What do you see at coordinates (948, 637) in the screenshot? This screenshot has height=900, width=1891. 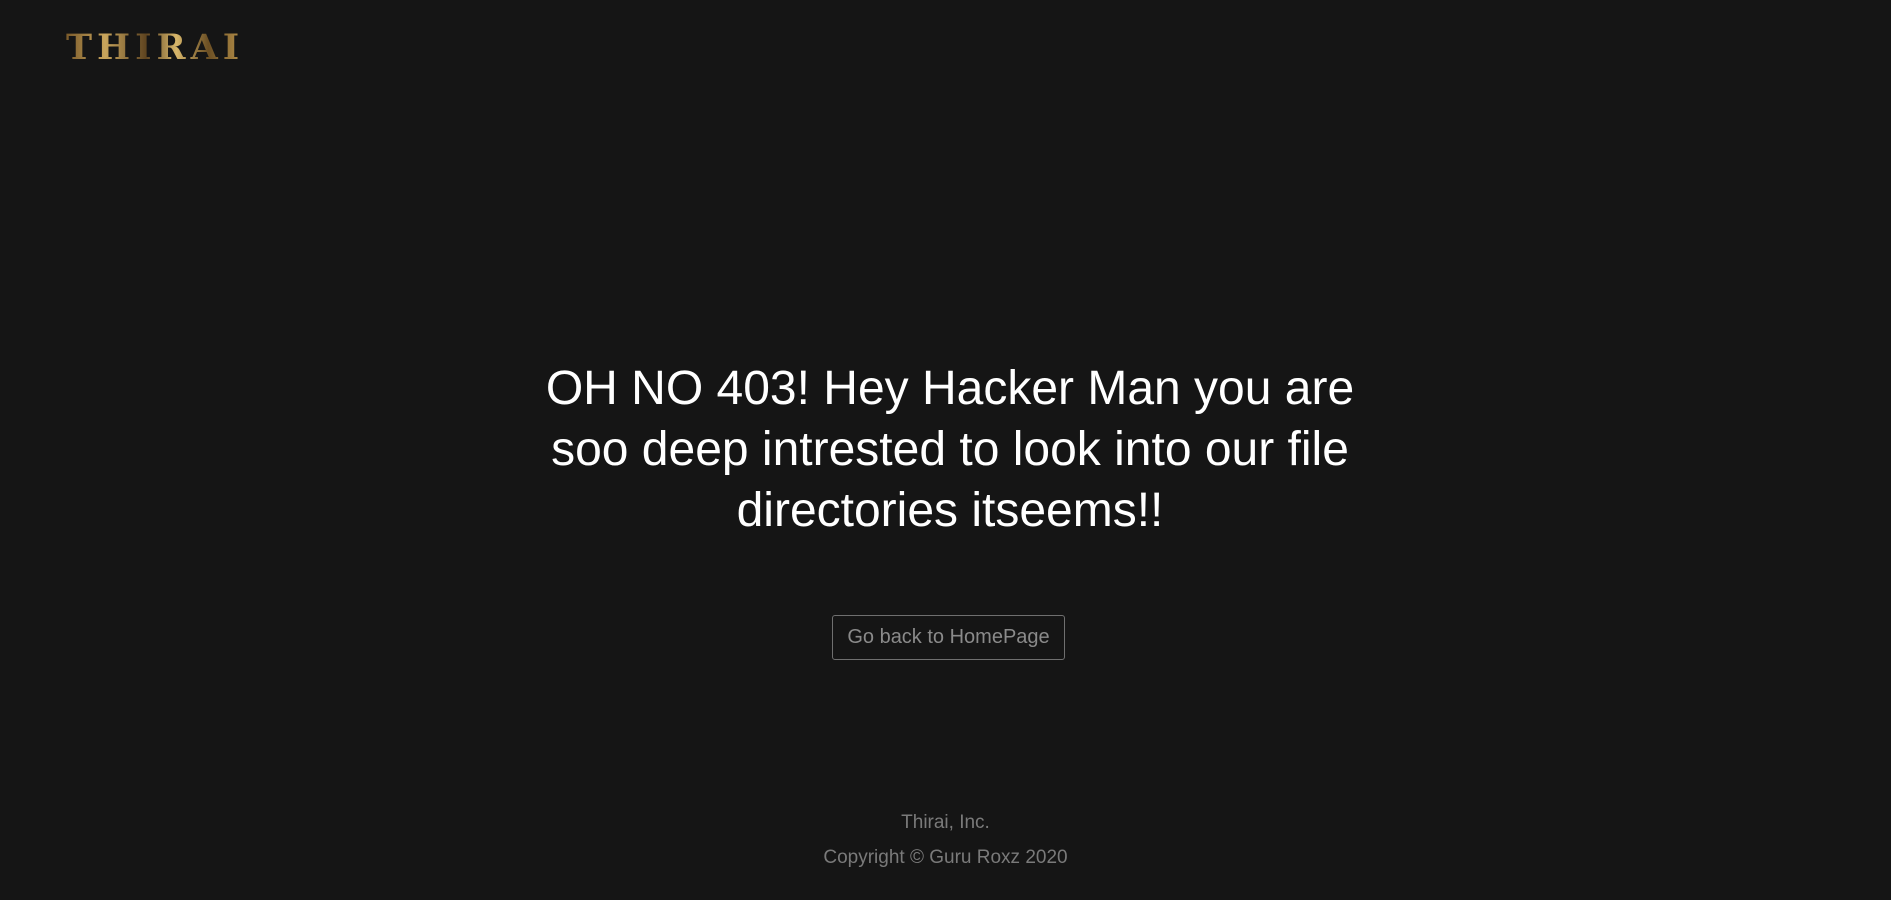 I see `home-button: Go back to HomePage` at bounding box center [948, 637].